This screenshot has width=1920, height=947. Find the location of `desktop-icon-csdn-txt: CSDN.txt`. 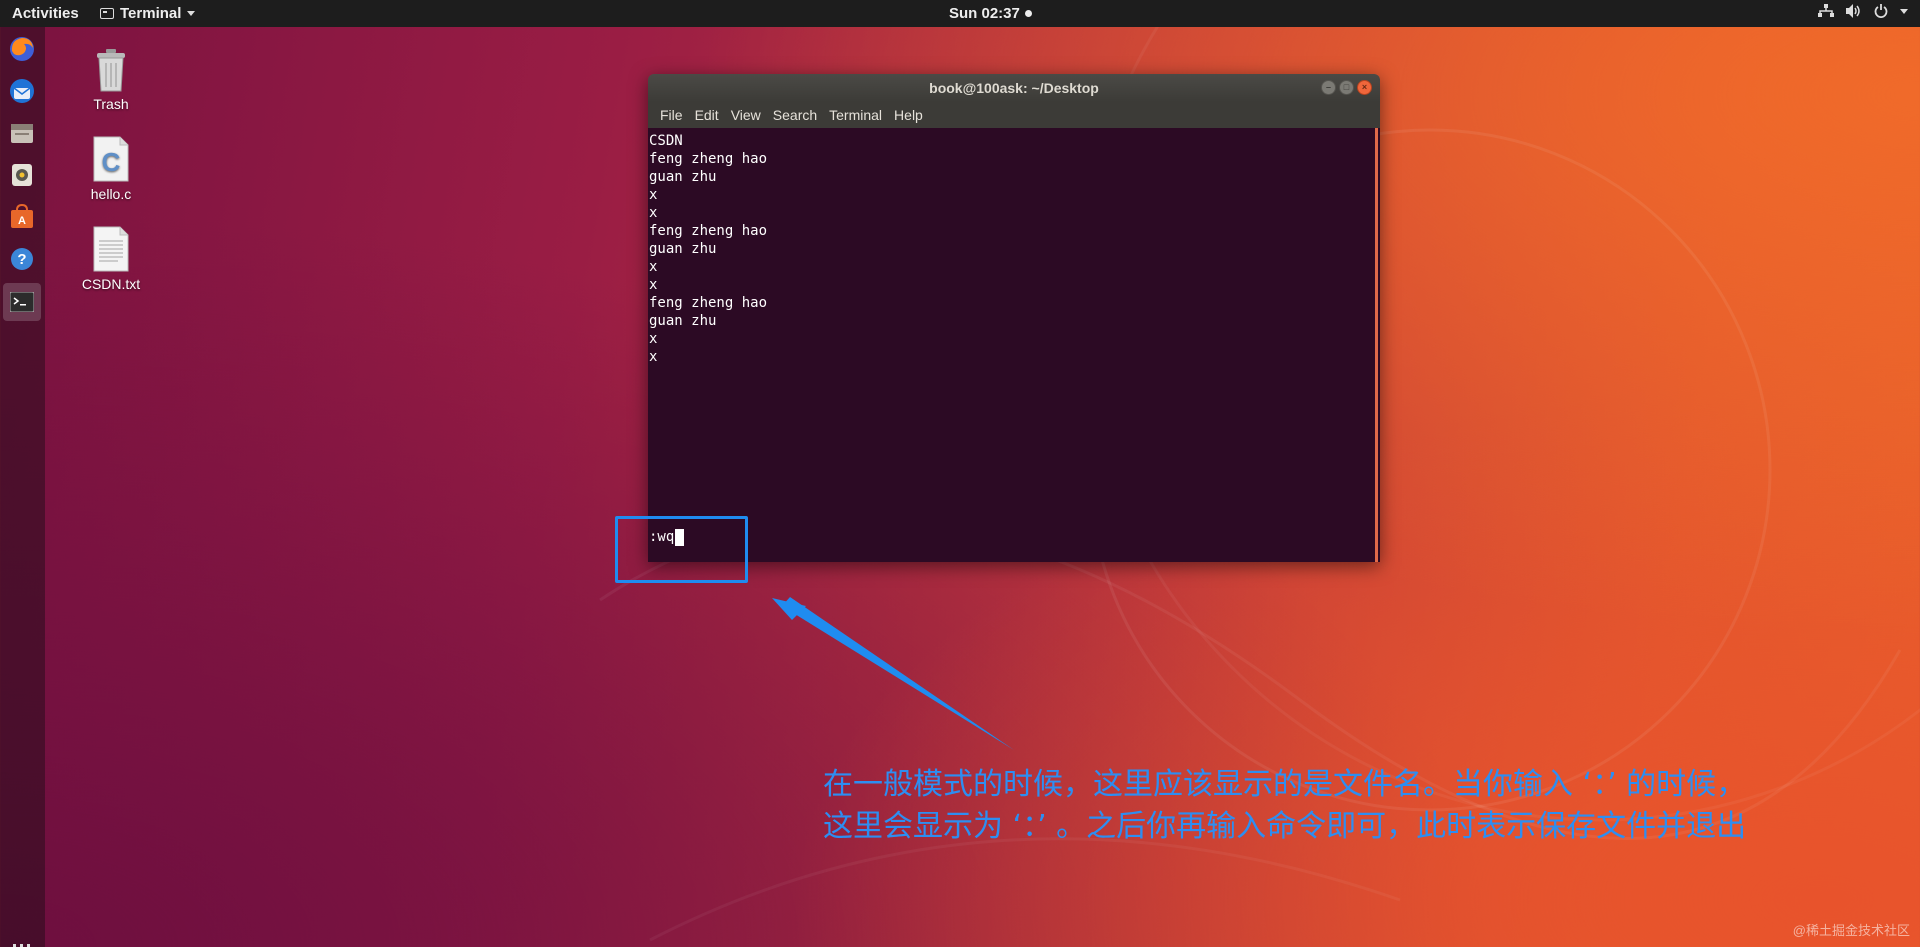

desktop-icon-csdn-txt: CSDN.txt is located at coordinates (111, 258).